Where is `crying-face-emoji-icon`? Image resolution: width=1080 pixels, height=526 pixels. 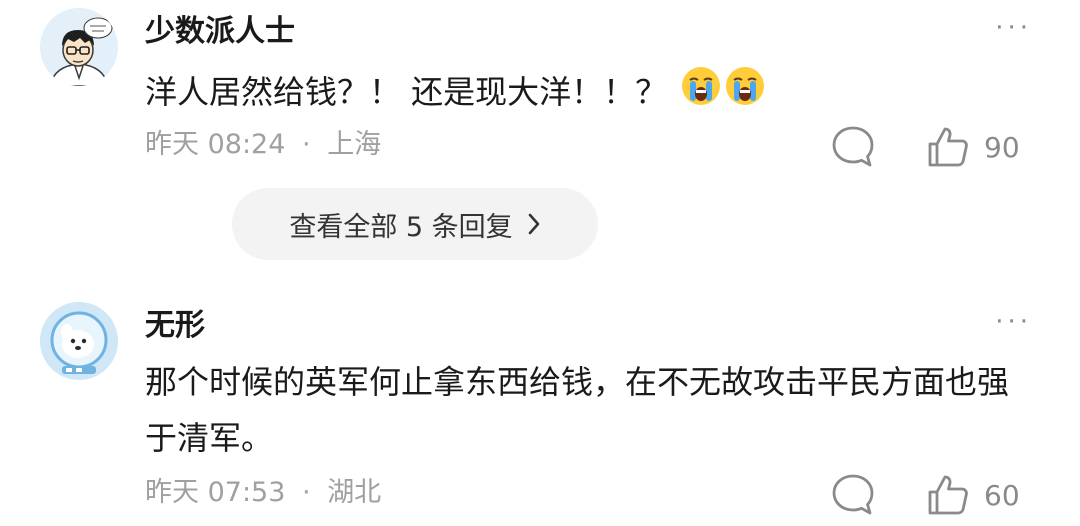
crying-face-emoji-icon is located at coordinates (724, 94).